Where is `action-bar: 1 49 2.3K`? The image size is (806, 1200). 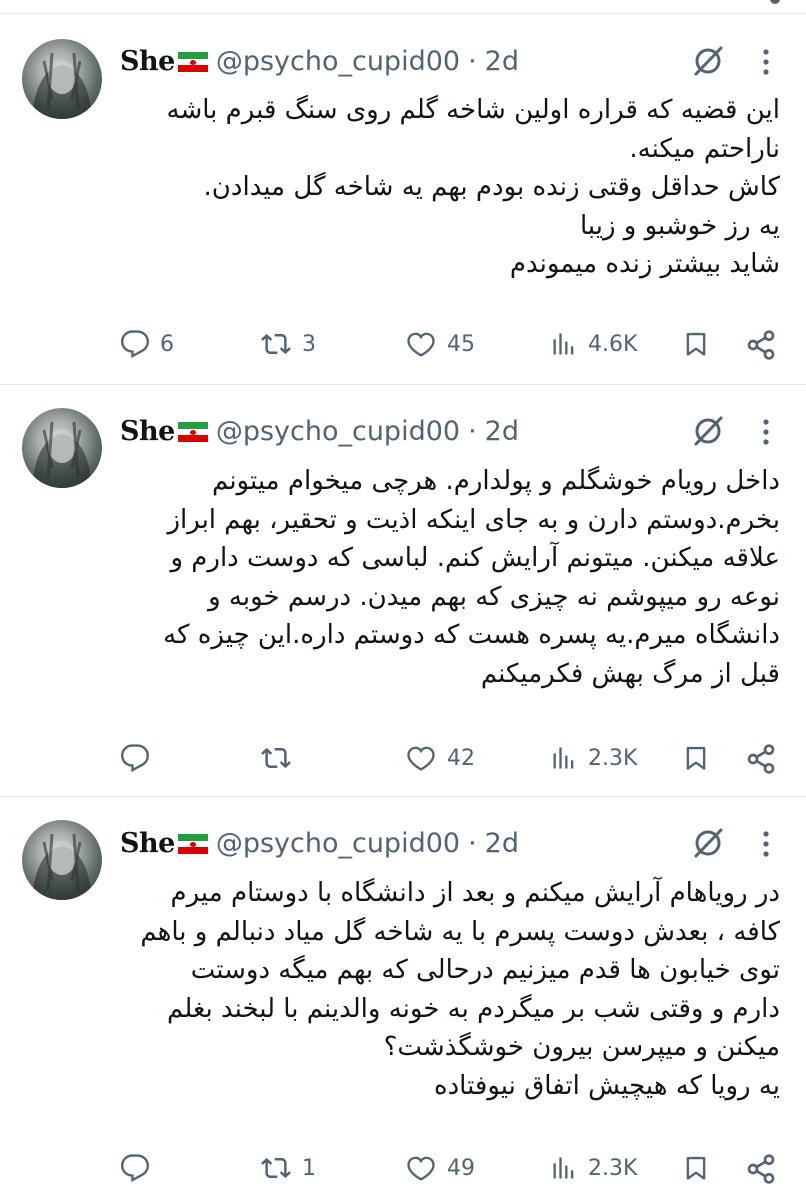 action-bar: 1 49 2.3K is located at coordinates (403, 1168).